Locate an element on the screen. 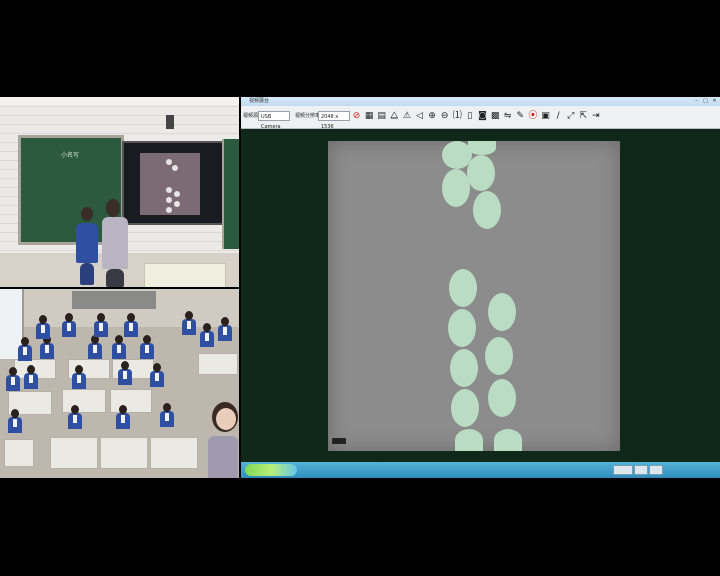 This screenshot has height=576, width=720. stop-icon: ⊘ is located at coordinates (356, 116).